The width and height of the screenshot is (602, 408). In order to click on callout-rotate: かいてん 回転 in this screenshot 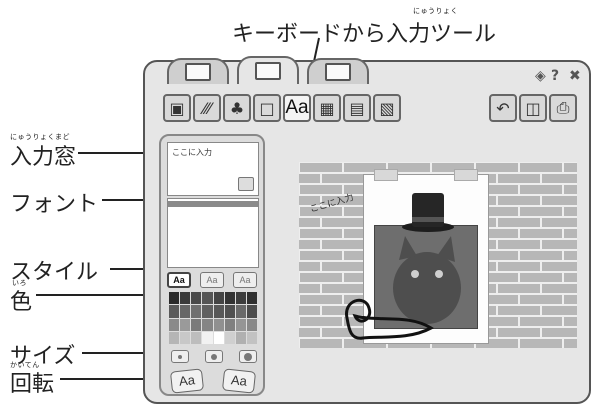, I will do `click(32, 379)`.